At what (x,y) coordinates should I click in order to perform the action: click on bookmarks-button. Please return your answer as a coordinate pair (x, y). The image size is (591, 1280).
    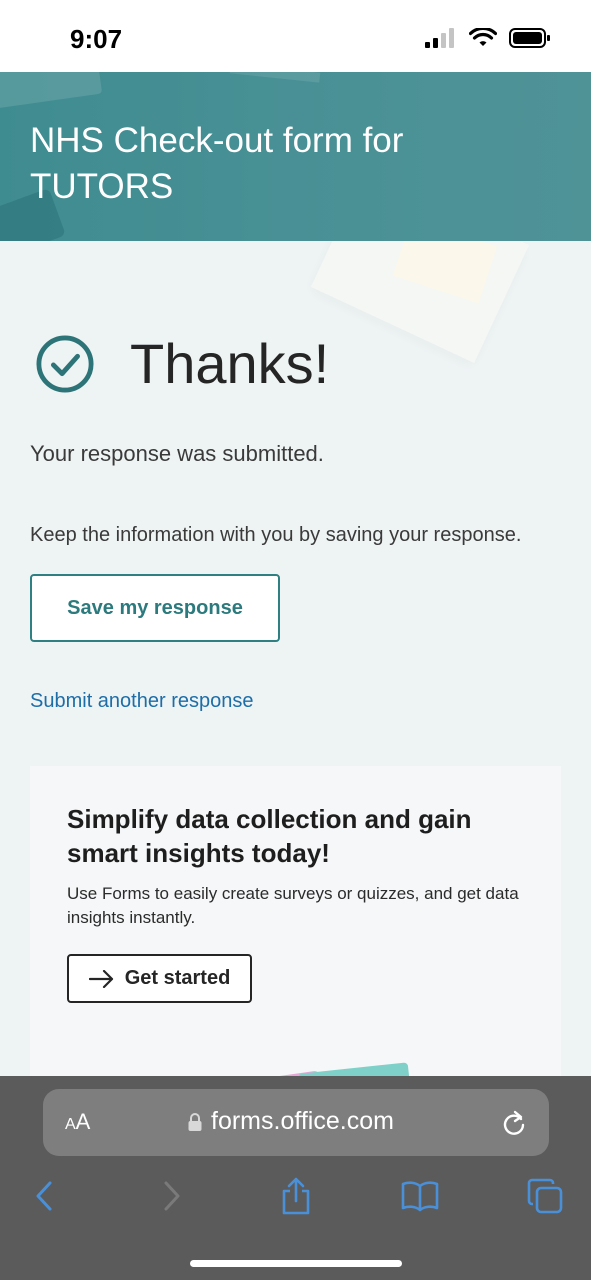
    Looking at the image, I should click on (420, 1196).